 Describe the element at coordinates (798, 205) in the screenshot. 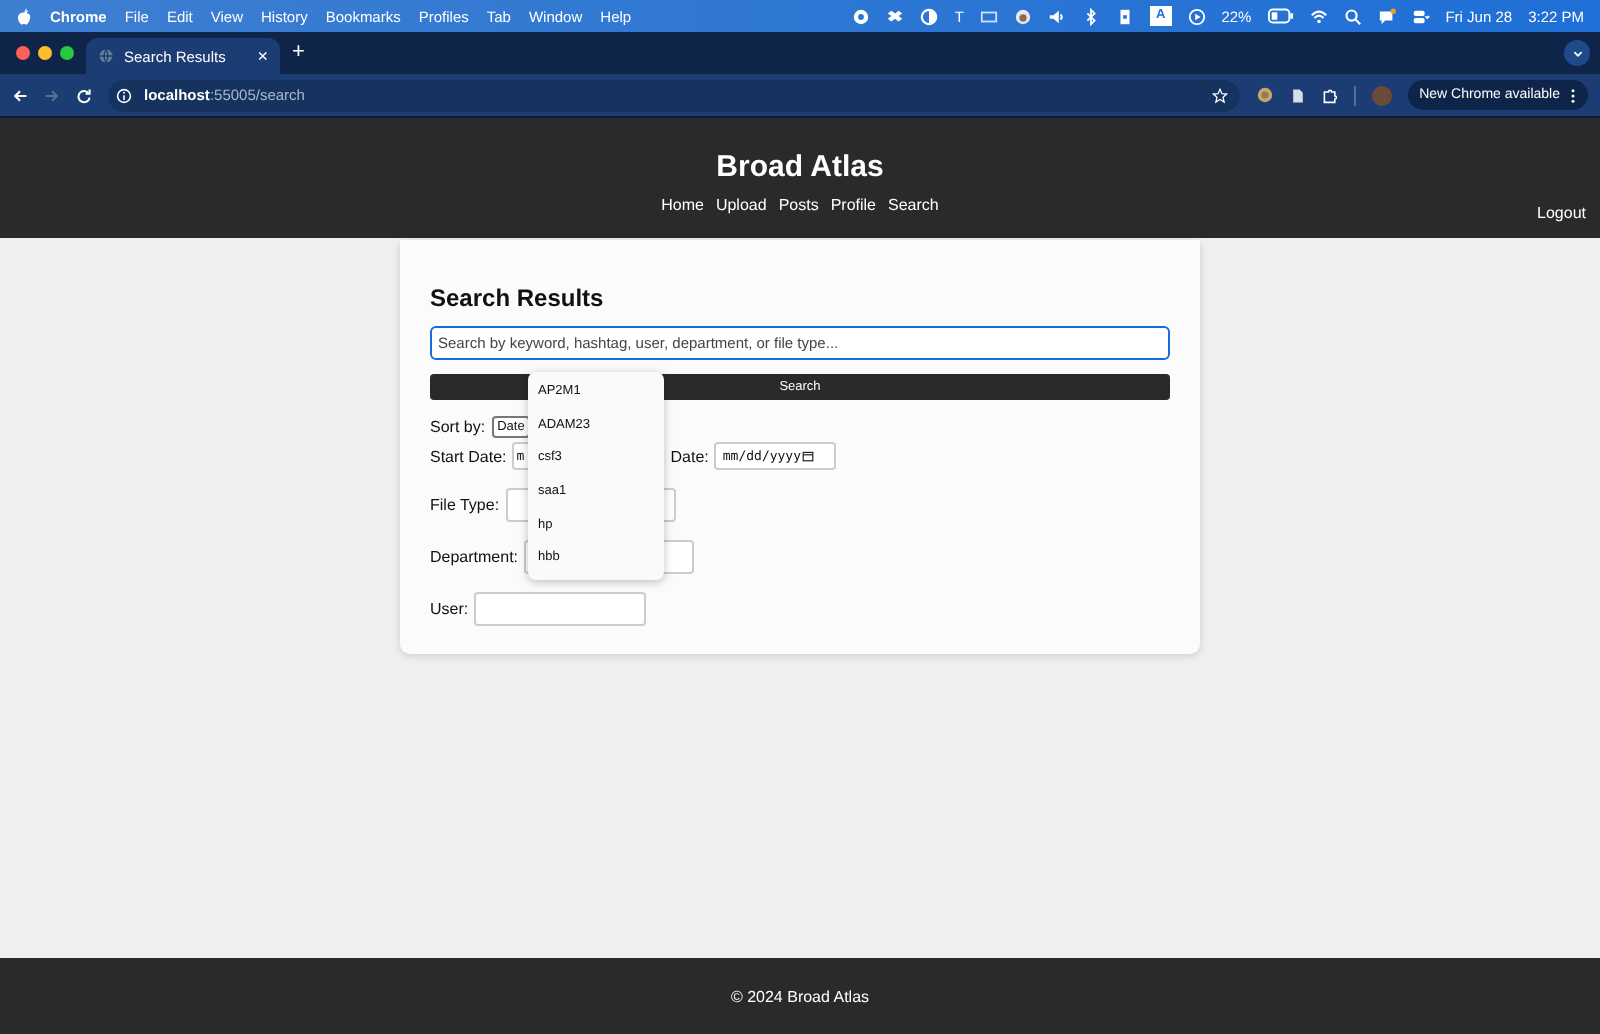

I see `nav-link: Posts` at that location.